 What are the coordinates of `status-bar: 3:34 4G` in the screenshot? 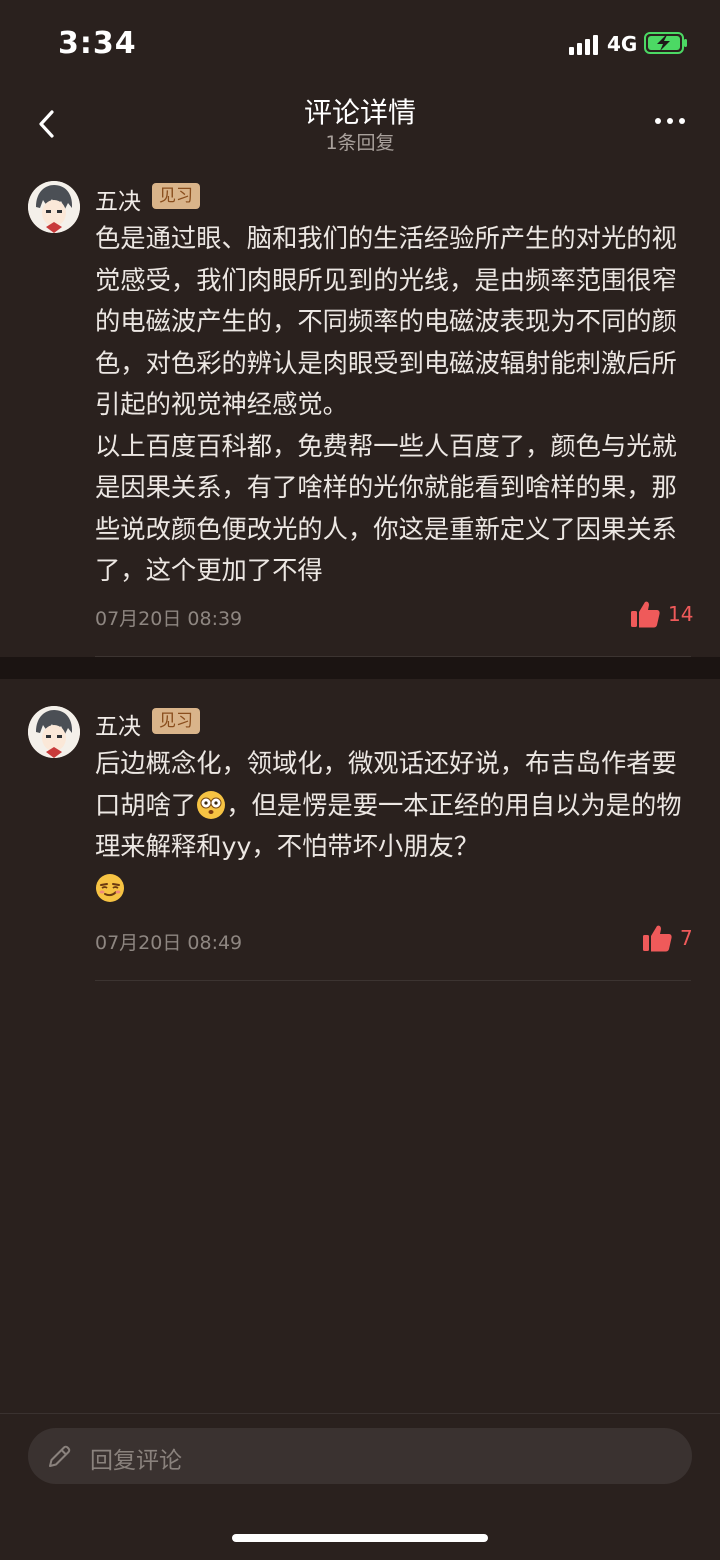 It's located at (360, 44).